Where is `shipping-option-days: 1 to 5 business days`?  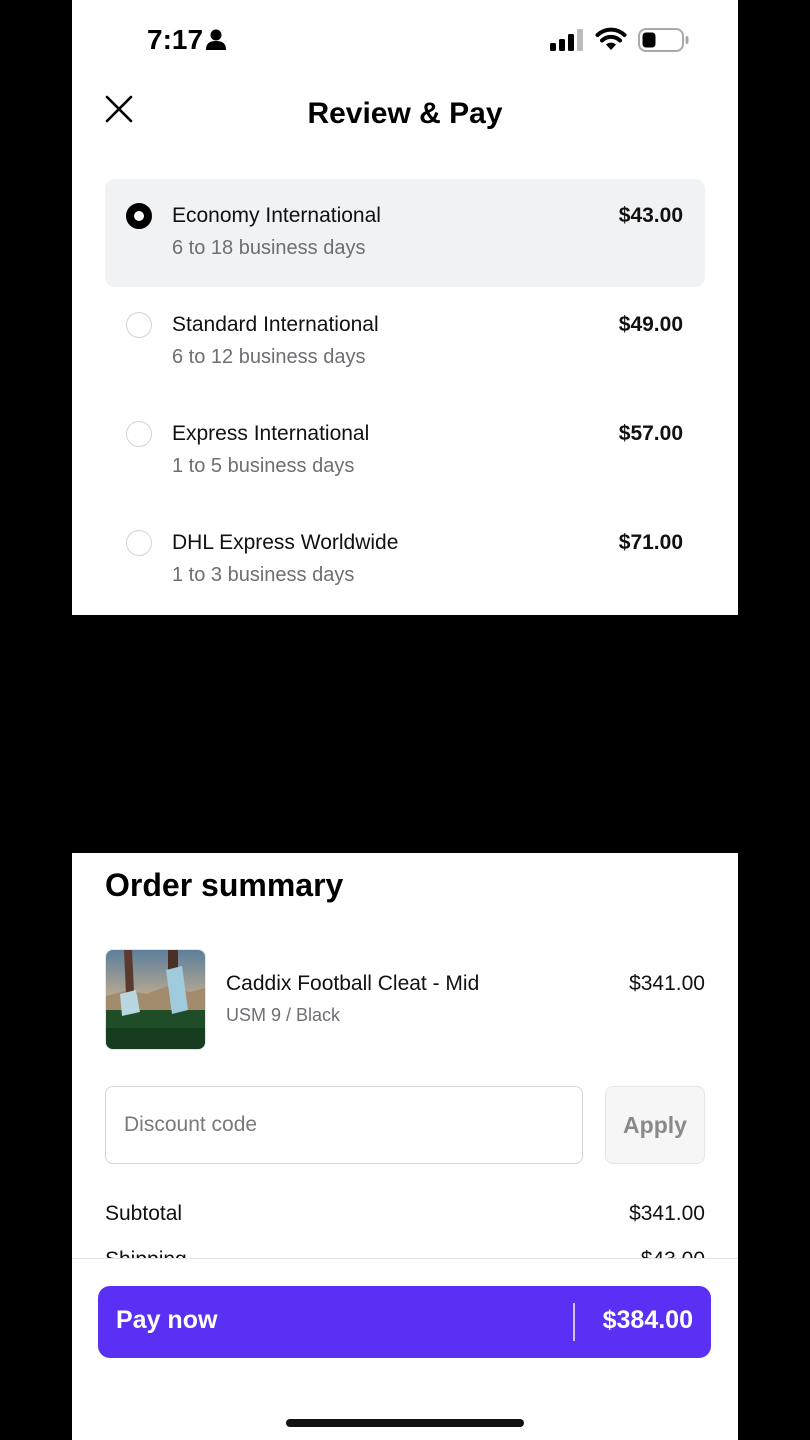
shipping-option-days: 1 to 5 business days is located at coordinates (263, 466).